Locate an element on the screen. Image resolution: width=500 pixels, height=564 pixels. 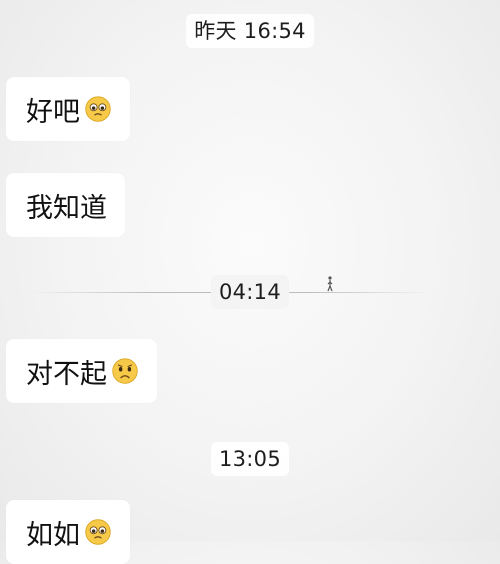
timestamp-divider: 昨天 16:54 is located at coordinates (250, 31).